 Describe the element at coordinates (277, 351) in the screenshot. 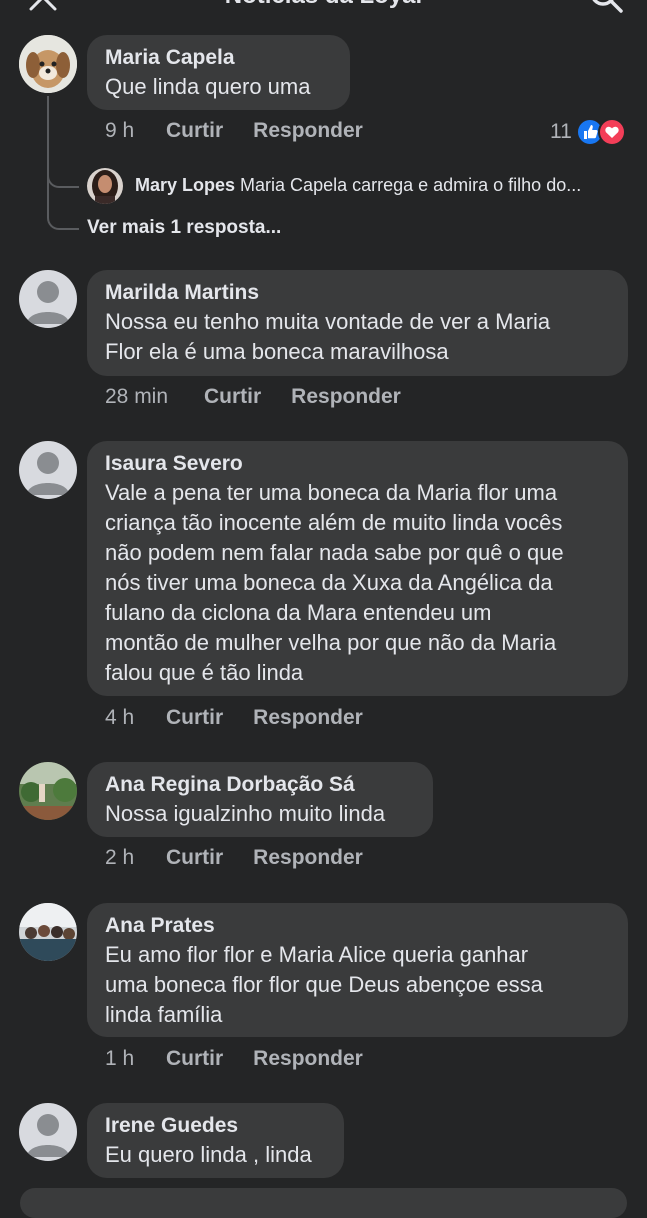

I see `comment-text-line: Flor ela é uma boneca maravilhosa` at that location.